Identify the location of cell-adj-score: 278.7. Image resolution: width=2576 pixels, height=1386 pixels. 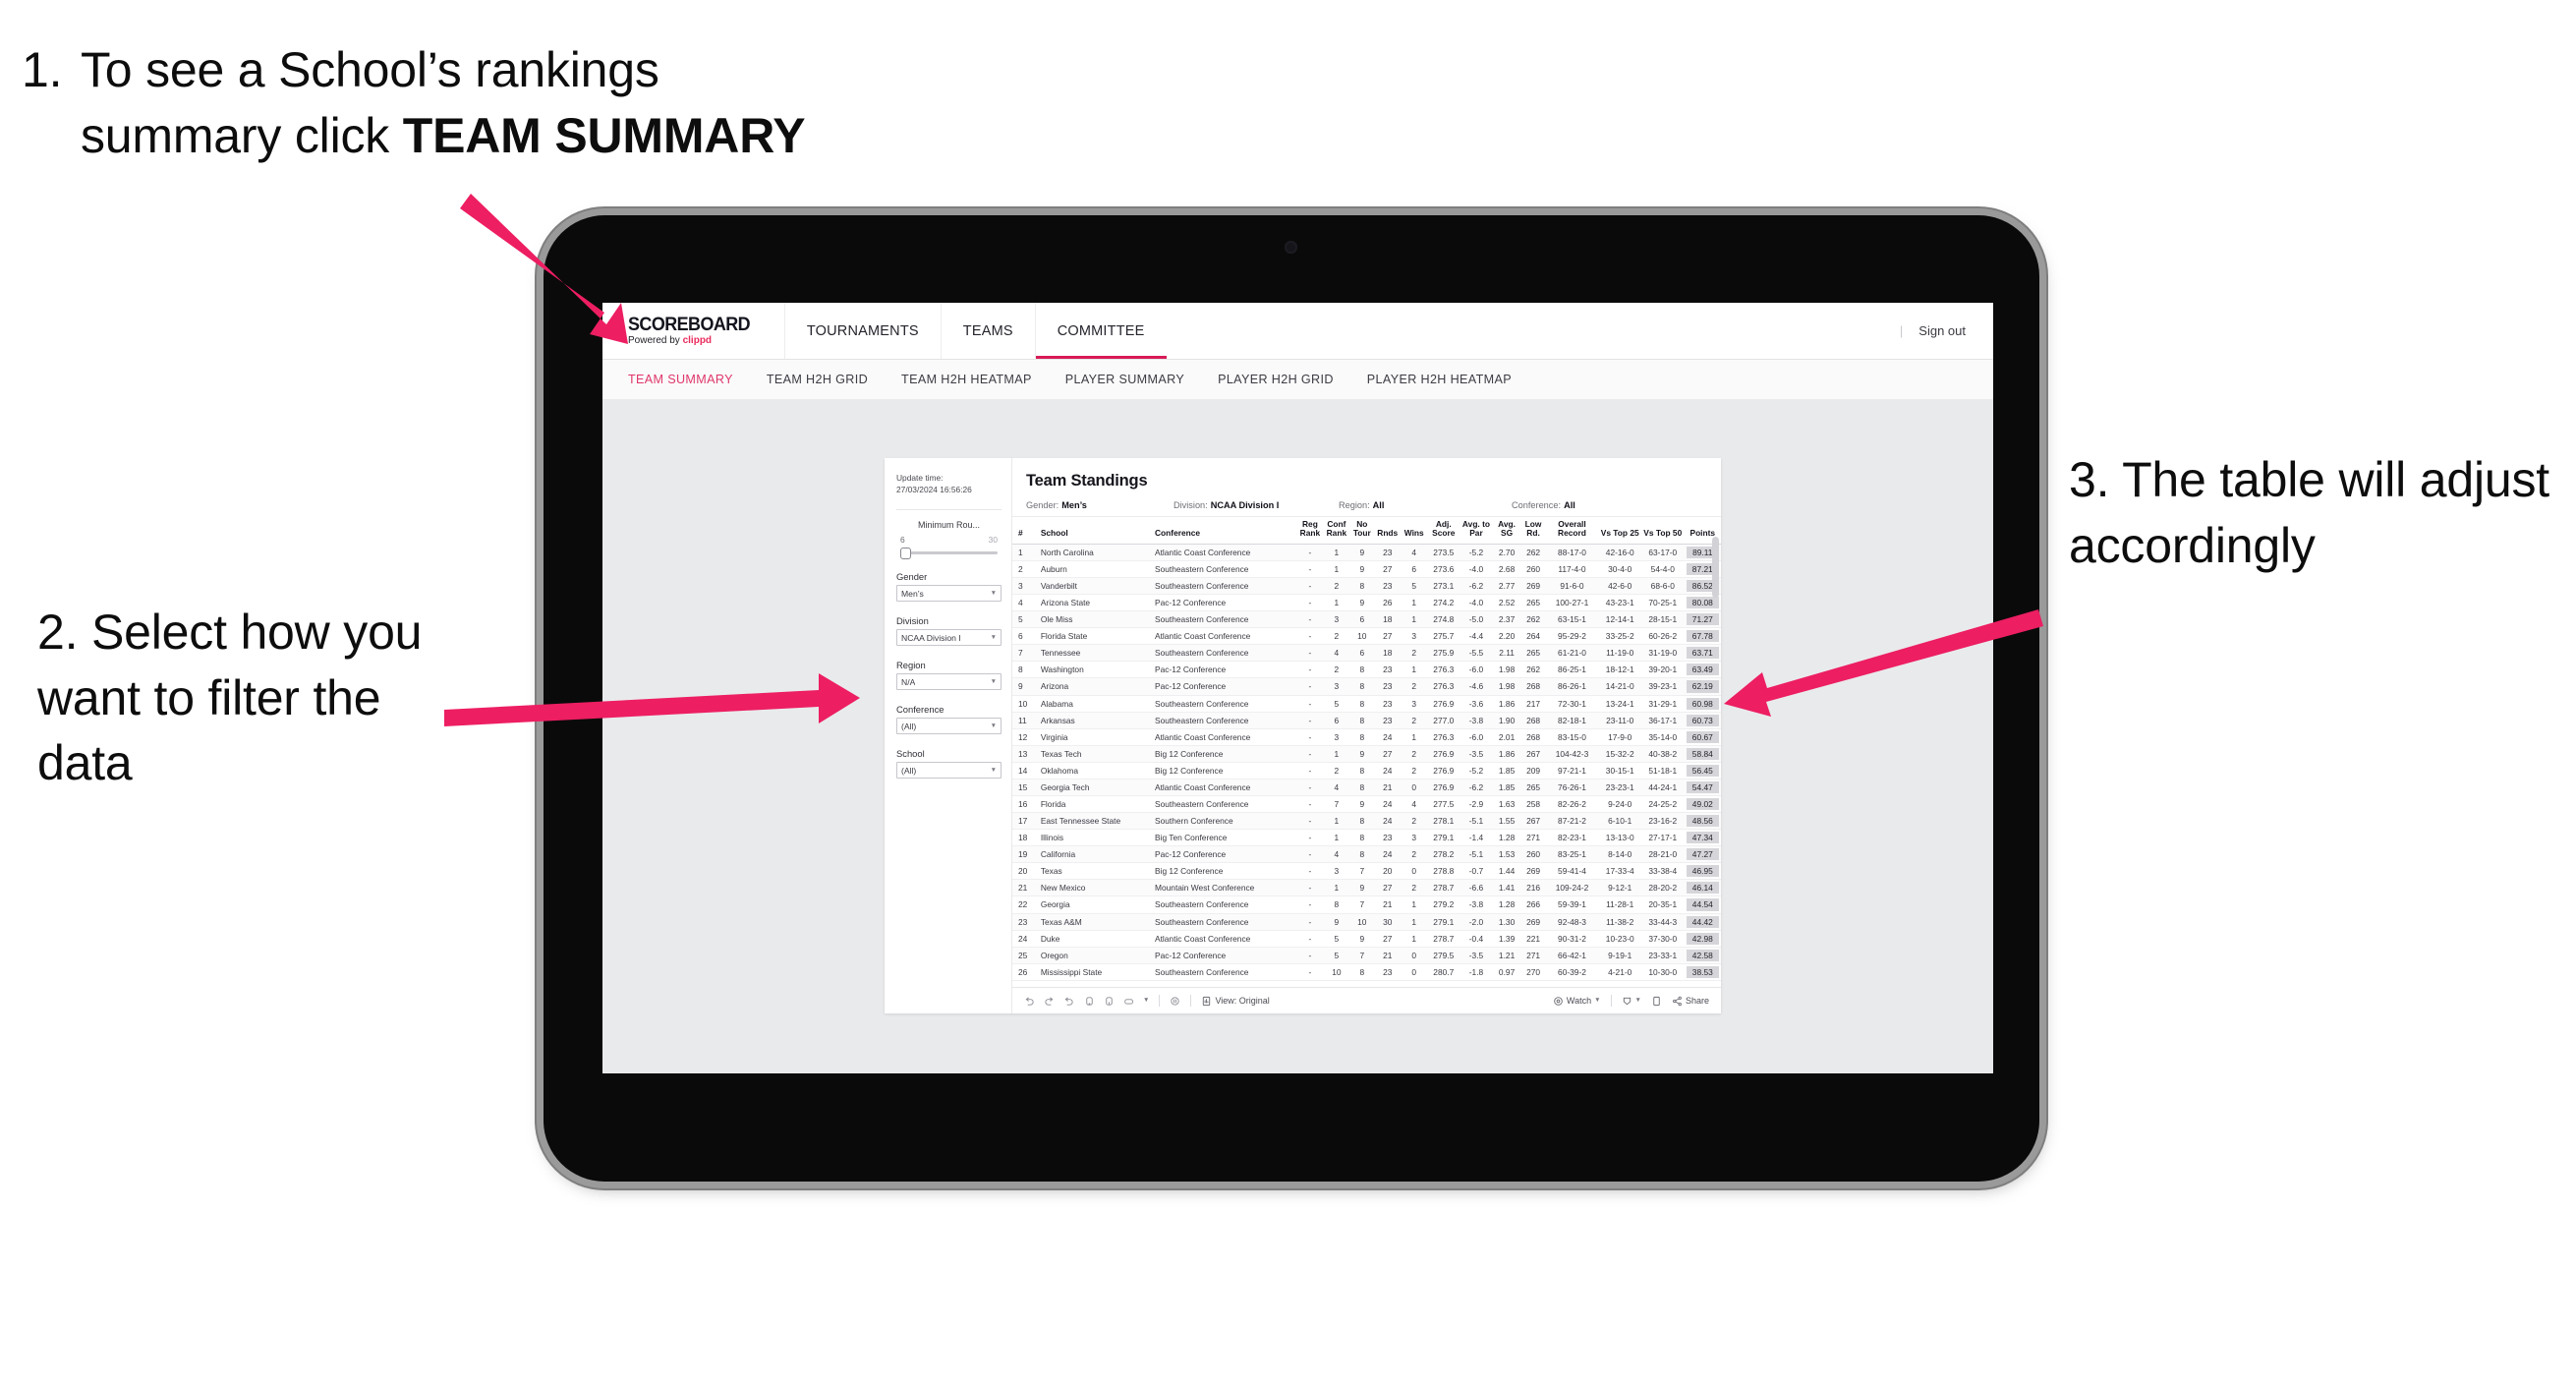
(1443, 939).